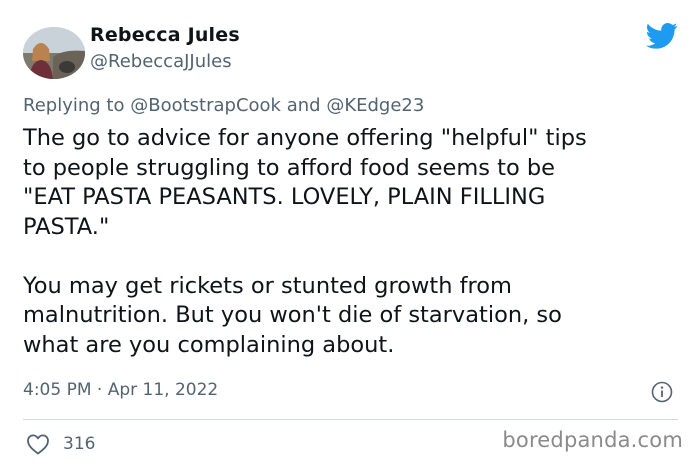 This screenshot has width=700, height=467. What do you see at coordinates (161, 61) in the screenshot?
I see `author-handle: @RebeccaJJules` at bounding box center [161, 61].